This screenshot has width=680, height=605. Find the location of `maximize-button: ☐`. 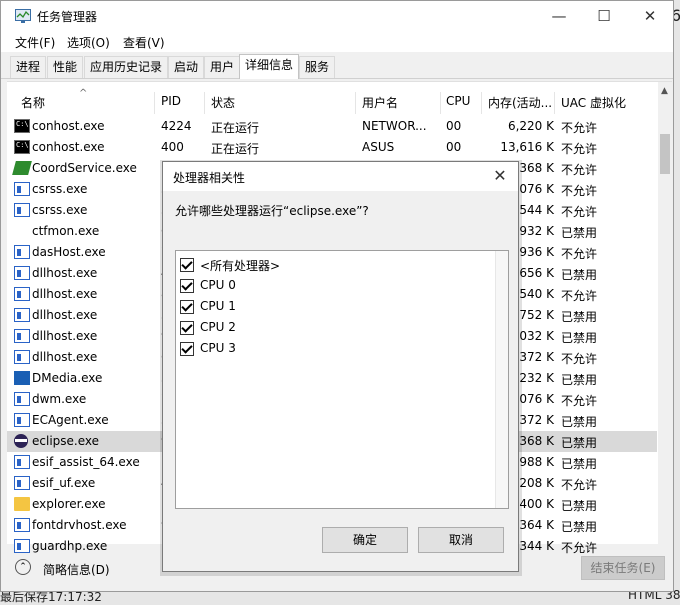

maximize-button: ☐ is located at coordinates (604, 16).